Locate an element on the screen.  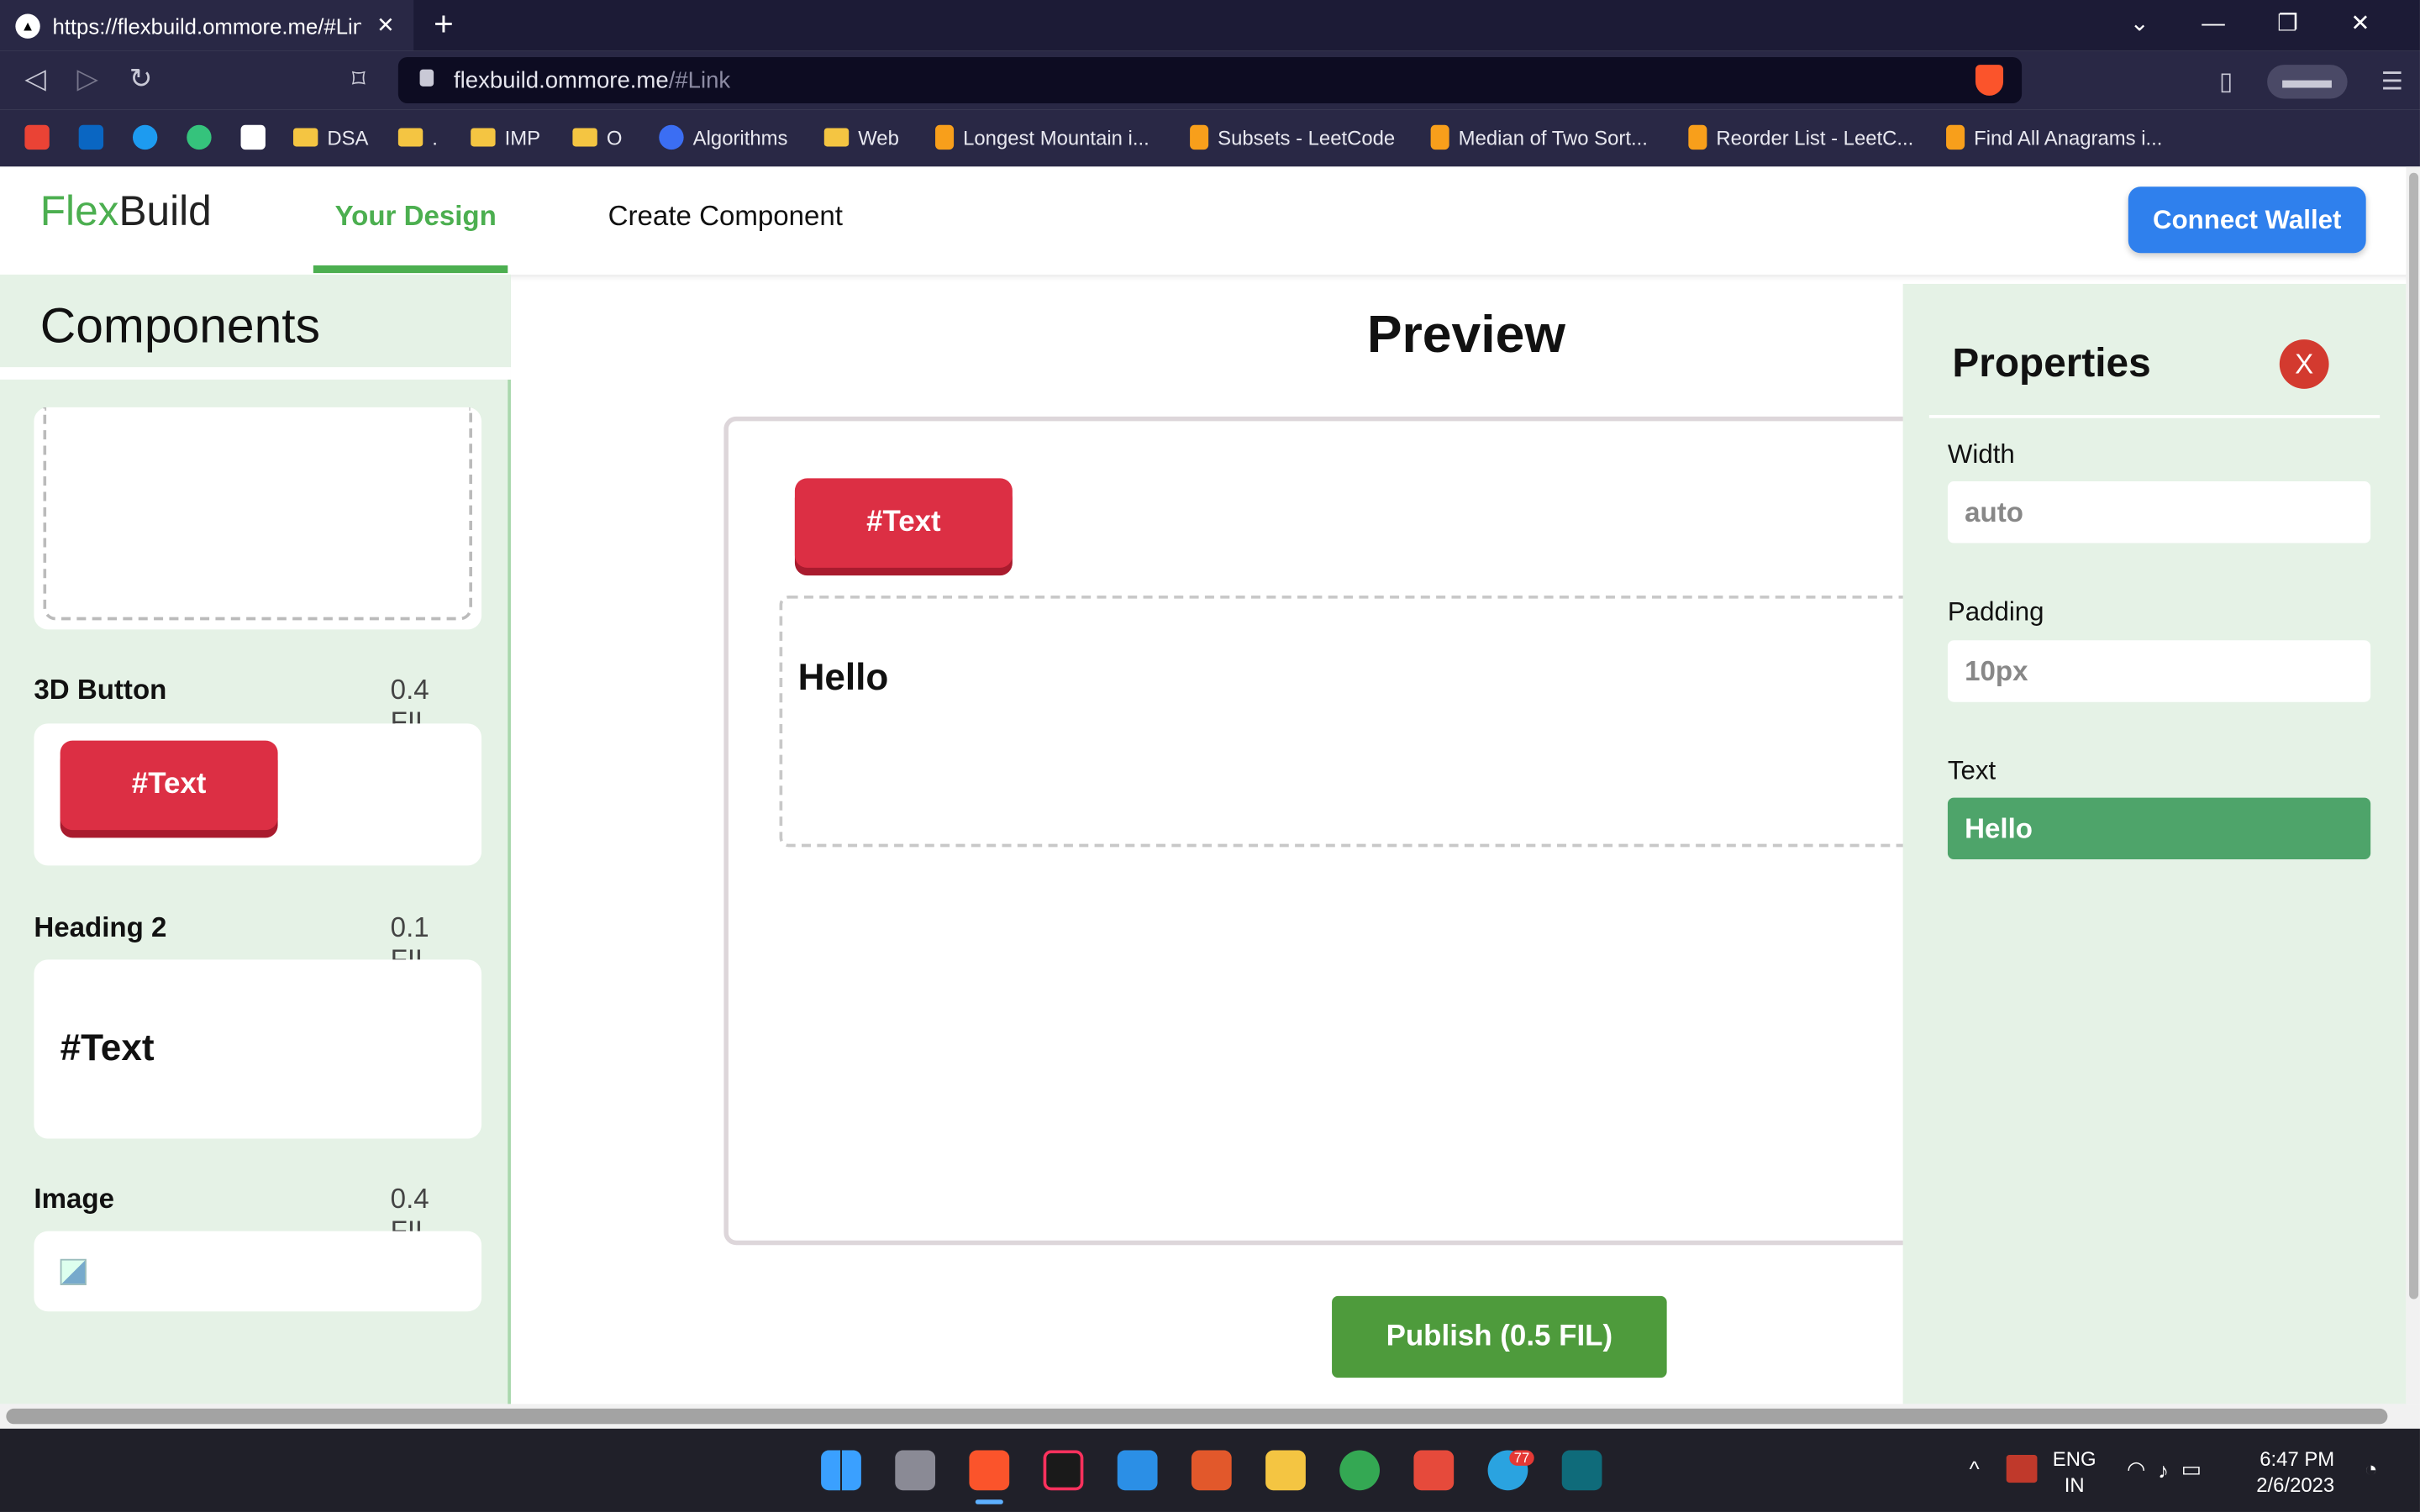
bookmark-gmail is located at coordinates (37, 137).